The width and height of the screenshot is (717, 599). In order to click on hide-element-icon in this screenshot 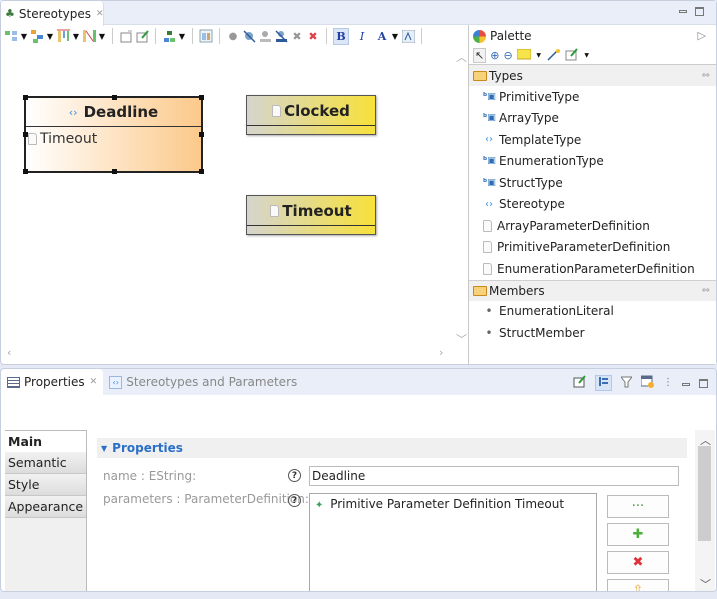, I will do `click(249, 36)`.